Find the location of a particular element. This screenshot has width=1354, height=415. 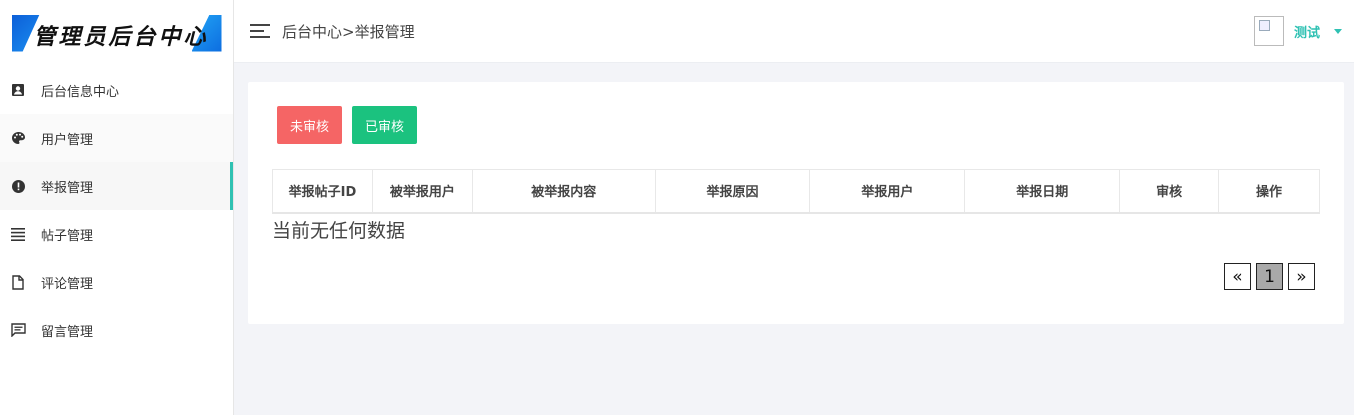

column-header: 被举报用户 is located at coordinates (422, 191).